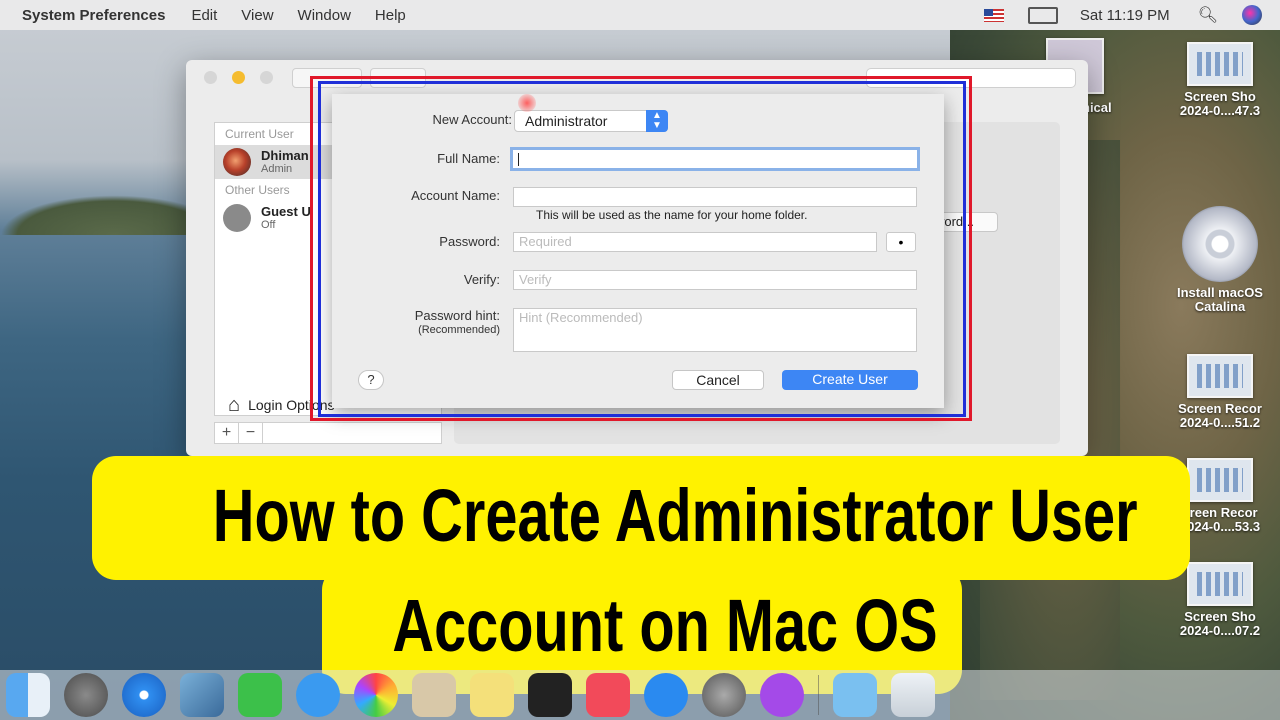 This screenshot has width=1280, height=720. What do you see at coordinates (1042, 15) in the screenshot?
I see `airplay-icon` at bounding box center [1042, 15].